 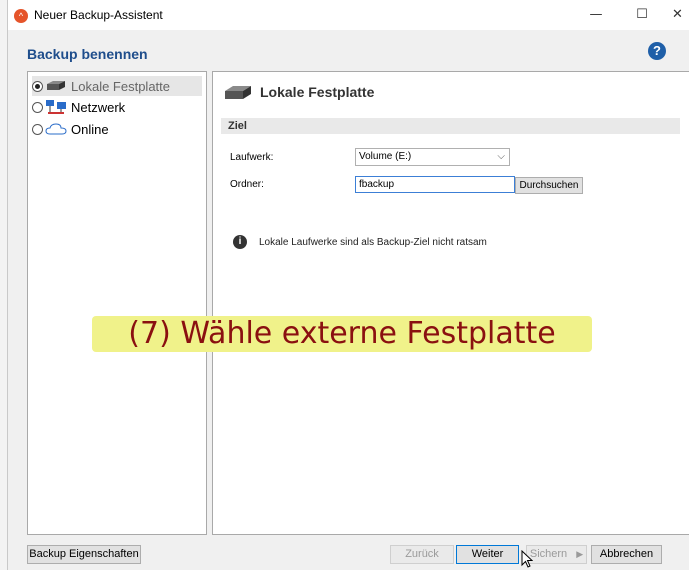 What do you see at coordinates (90, 129) in the screenshot?
I see `nav-label-online: Online` at bounding box center [90, 129].